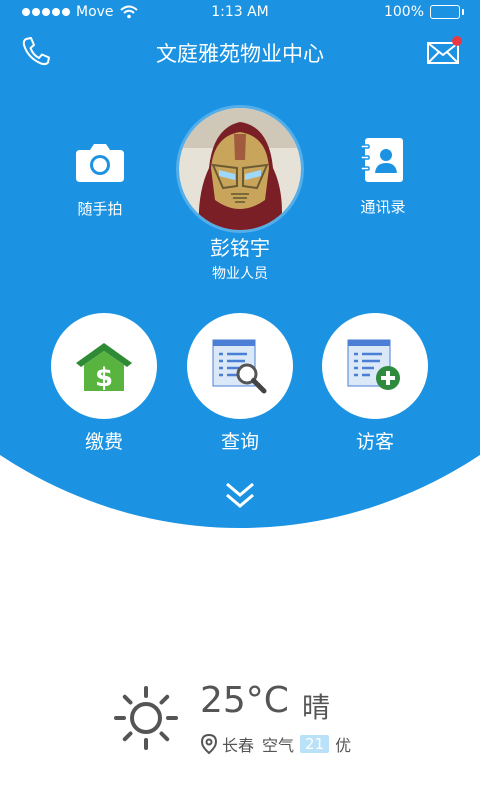 The image size is (480, 800). I want to click on weather-temperature: 25°C, so click(244, 700).